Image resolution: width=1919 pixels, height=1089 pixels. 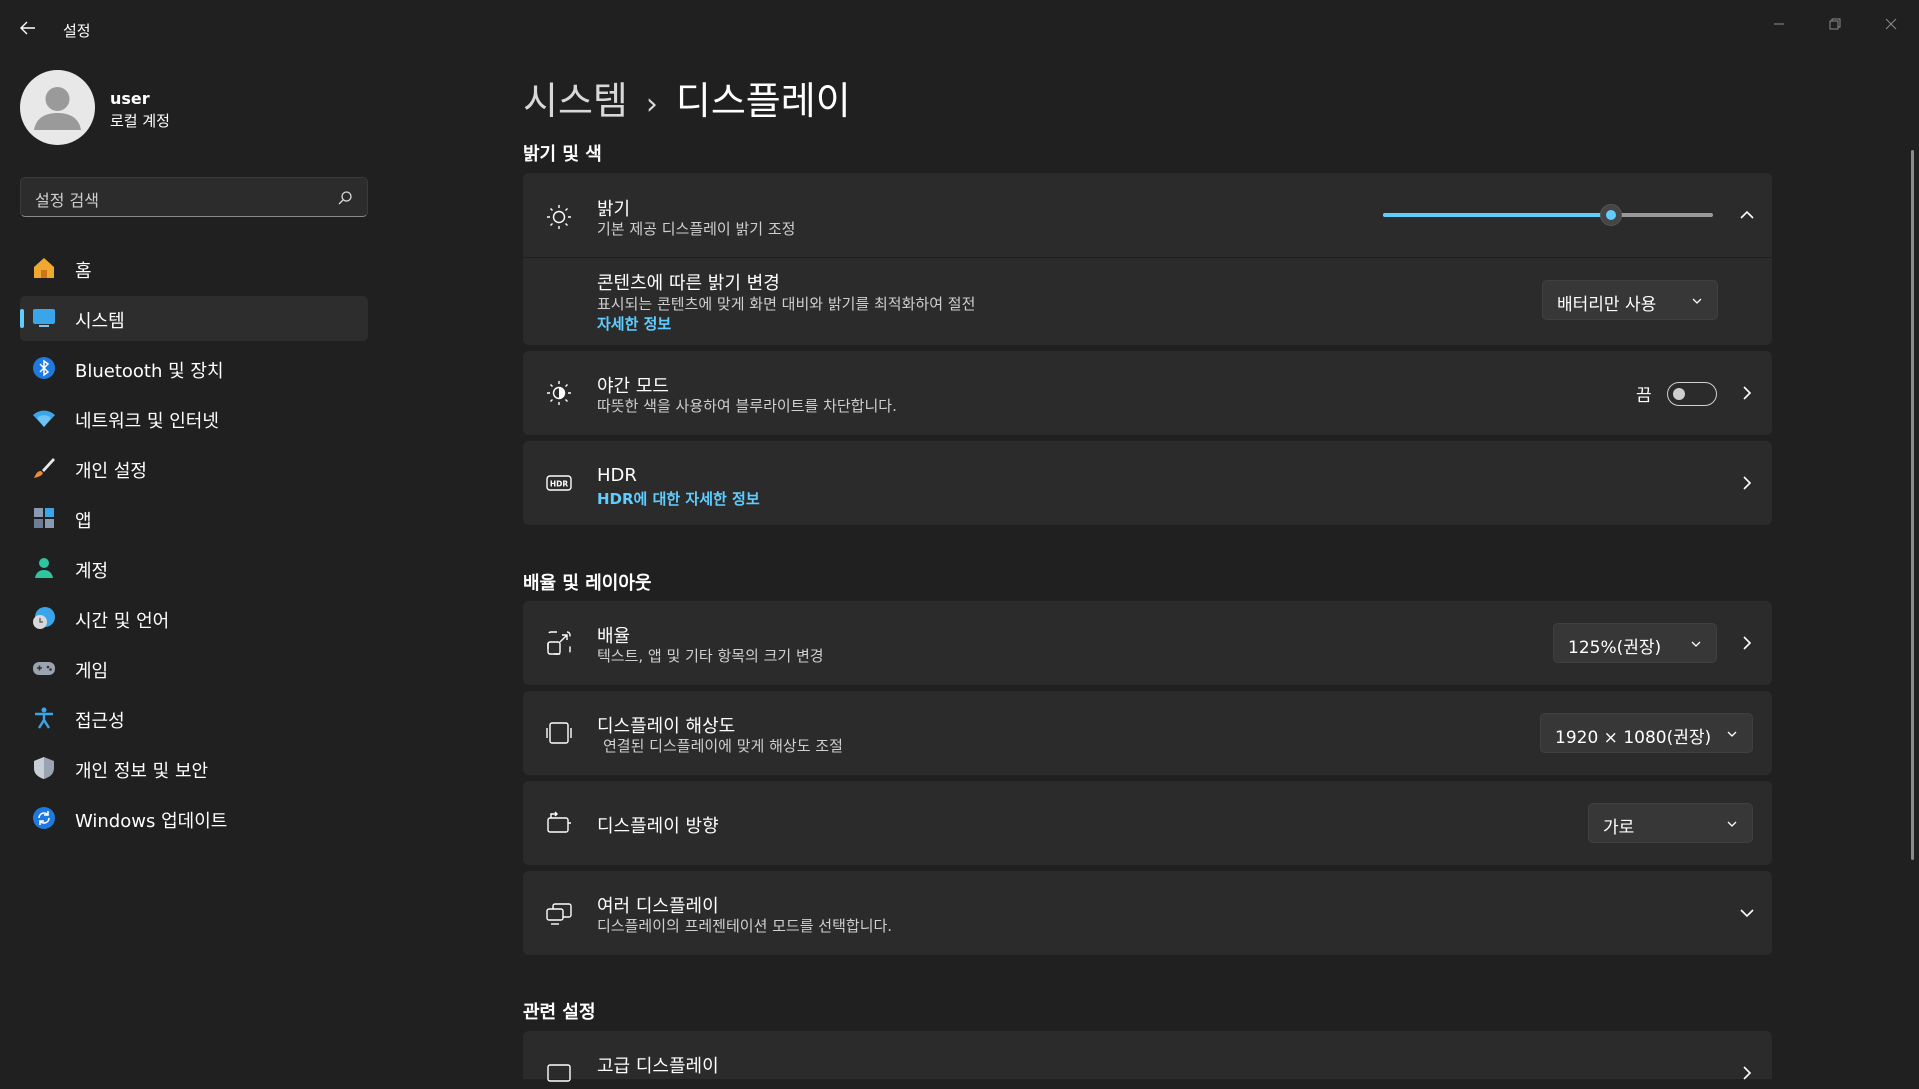 I want to click on advanced-display-card: 고급 디스플레이, so click(x=1147, y=1056).